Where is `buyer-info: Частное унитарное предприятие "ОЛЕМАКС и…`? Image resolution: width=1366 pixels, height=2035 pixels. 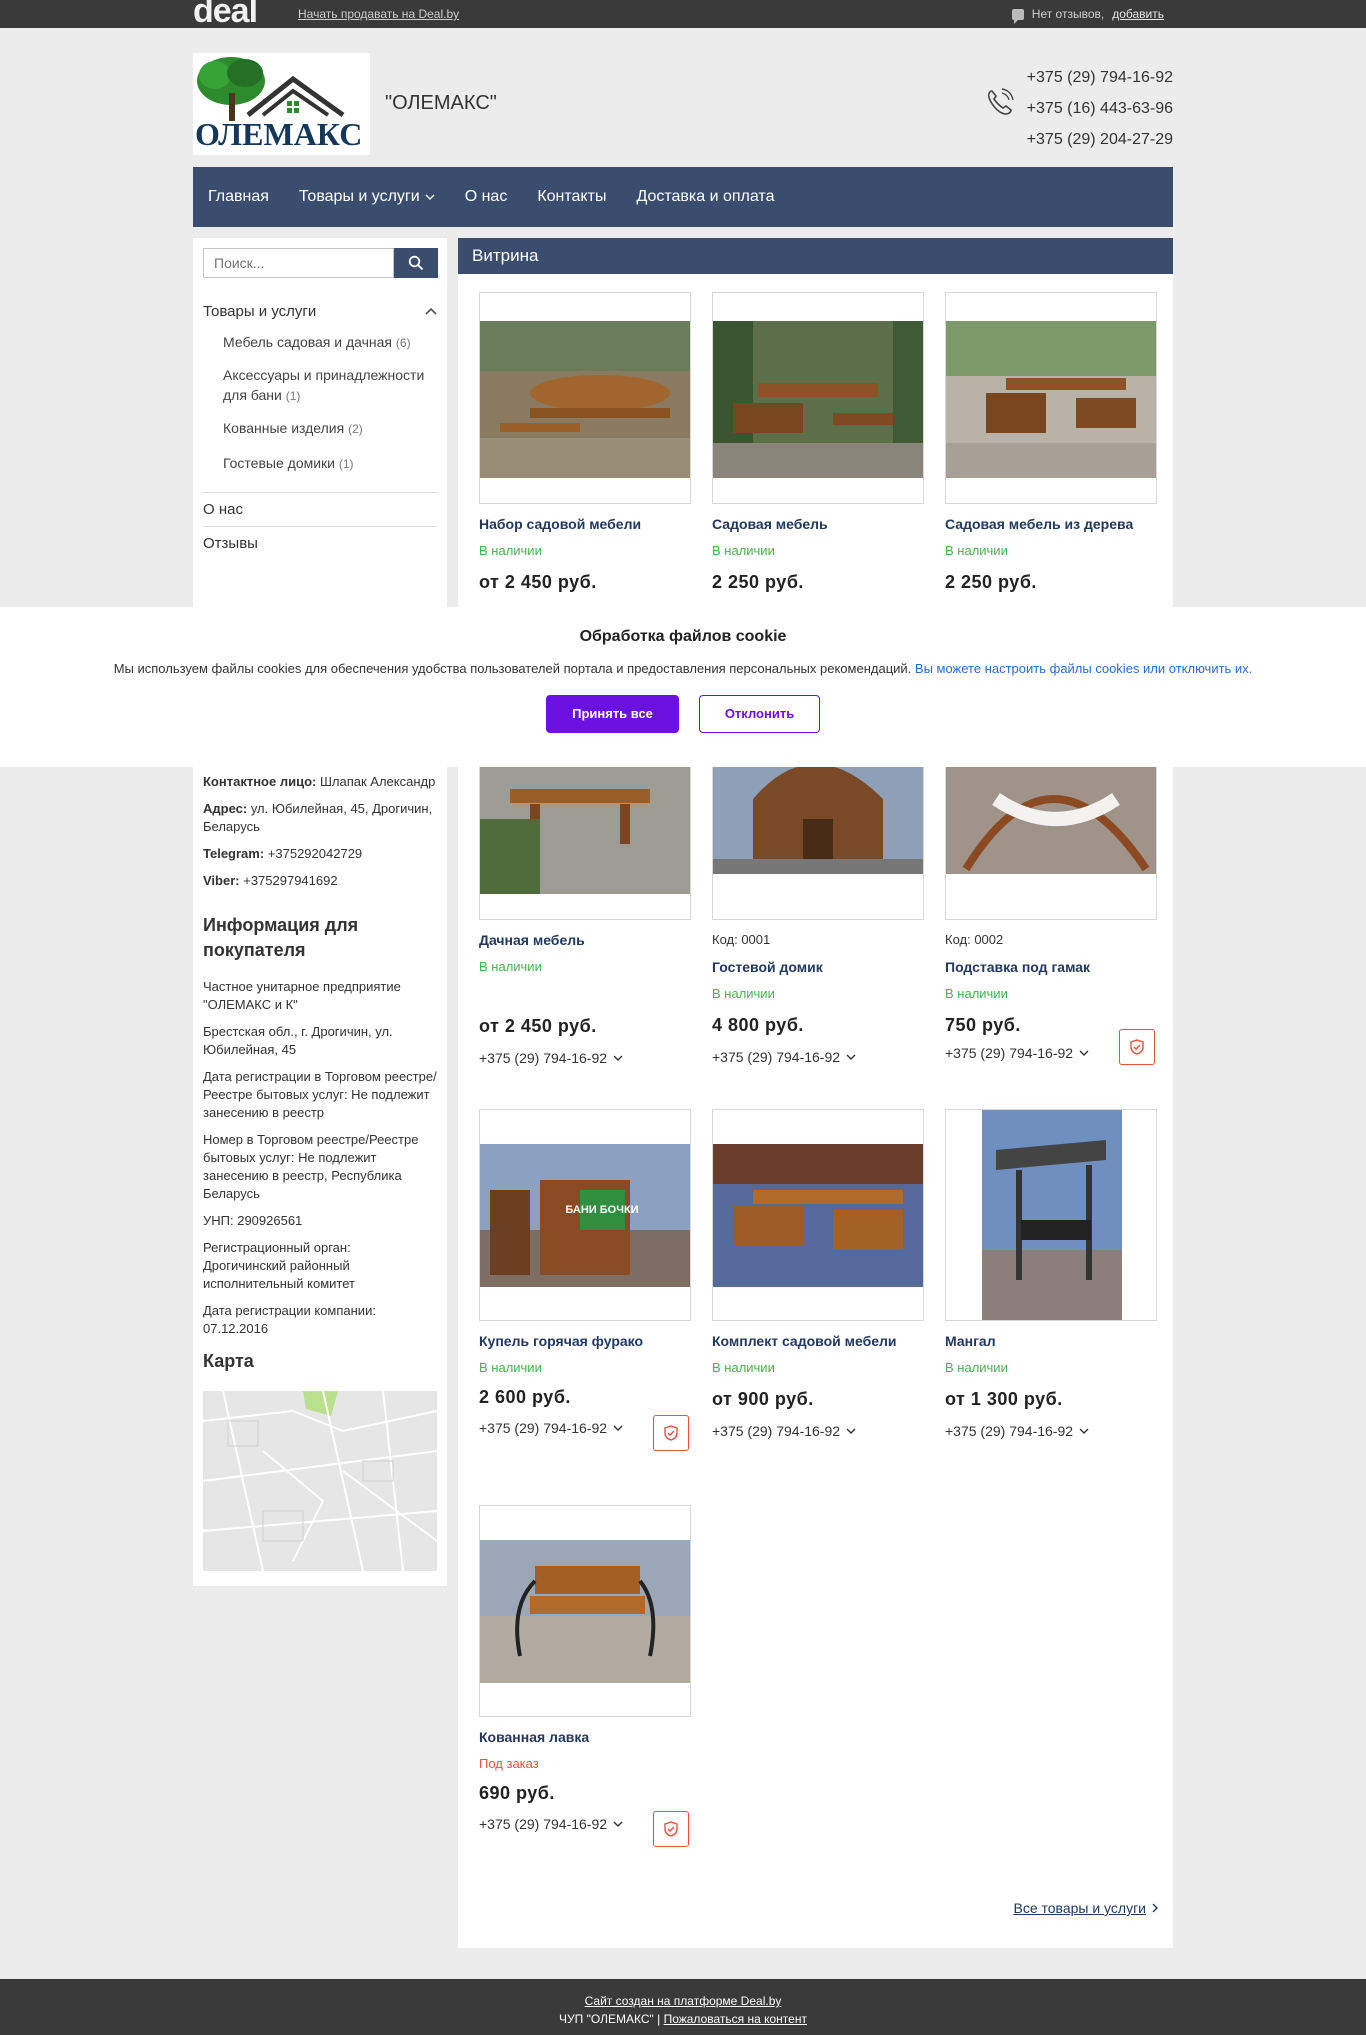
buyer-info: Частное унитарное предприятие "ОЛЕМАКС и… is located at coordinates (320, 1162).